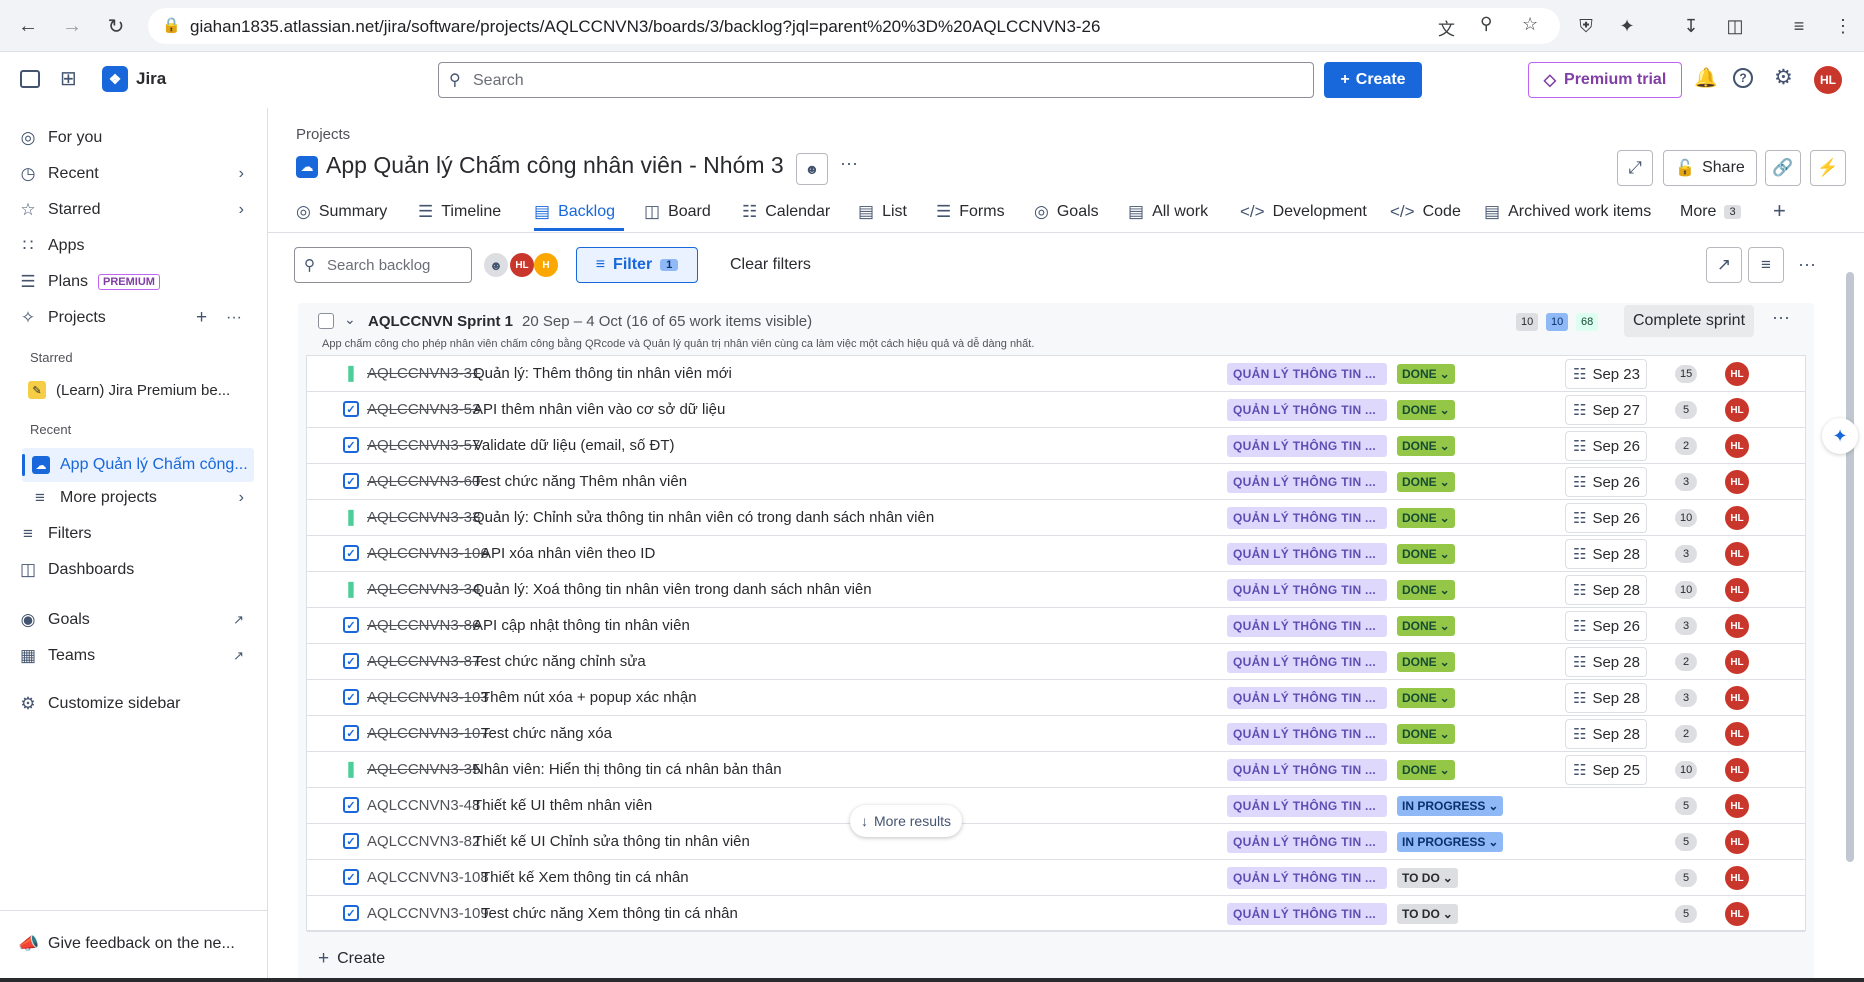  What do you see at coordinates (1567, 212) in the screenshot?
I see `tab-archived: ▤ Archived work items` at bounding box center [1567, 212].